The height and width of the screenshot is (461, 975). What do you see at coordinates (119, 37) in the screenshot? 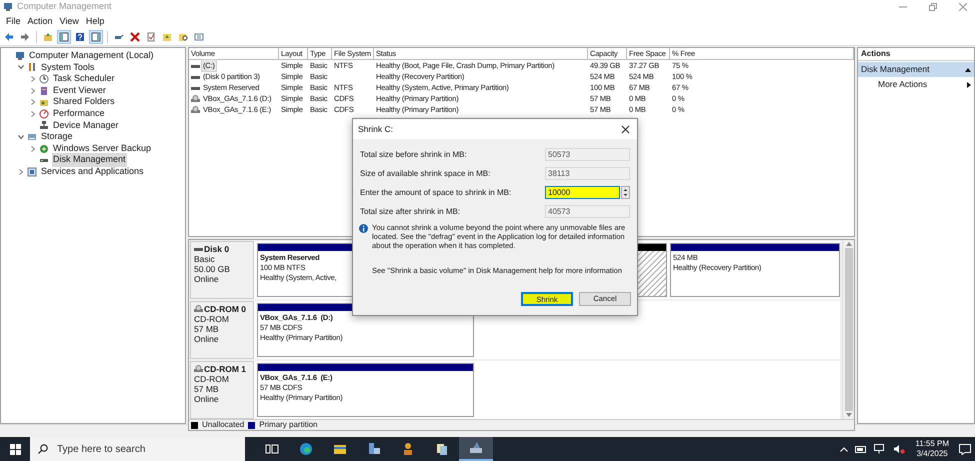
I see `connect-icon` at bounding box center [119, 37].